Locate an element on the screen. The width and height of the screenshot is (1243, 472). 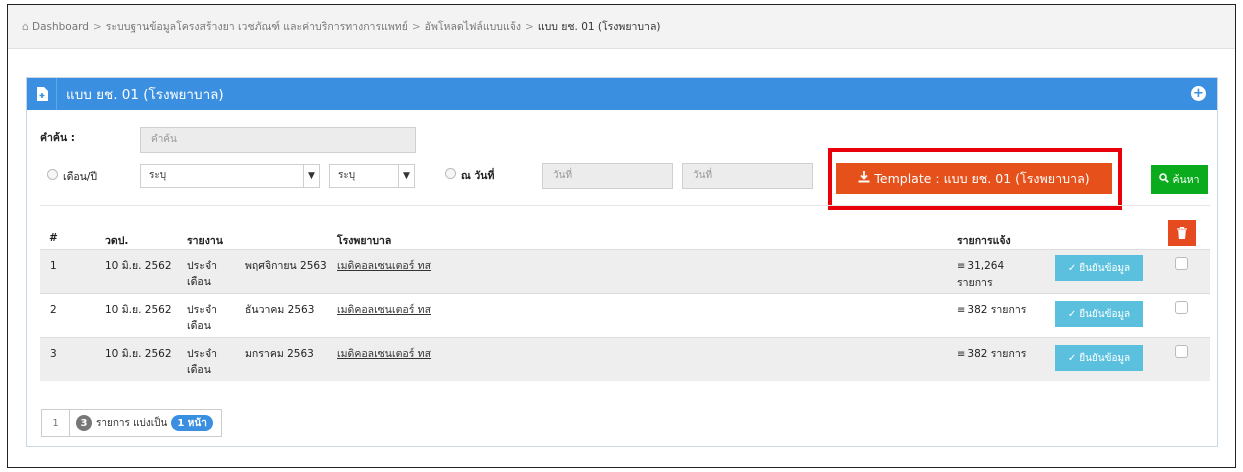
home-icon: ⌂ is located at coordinates (25, 26).